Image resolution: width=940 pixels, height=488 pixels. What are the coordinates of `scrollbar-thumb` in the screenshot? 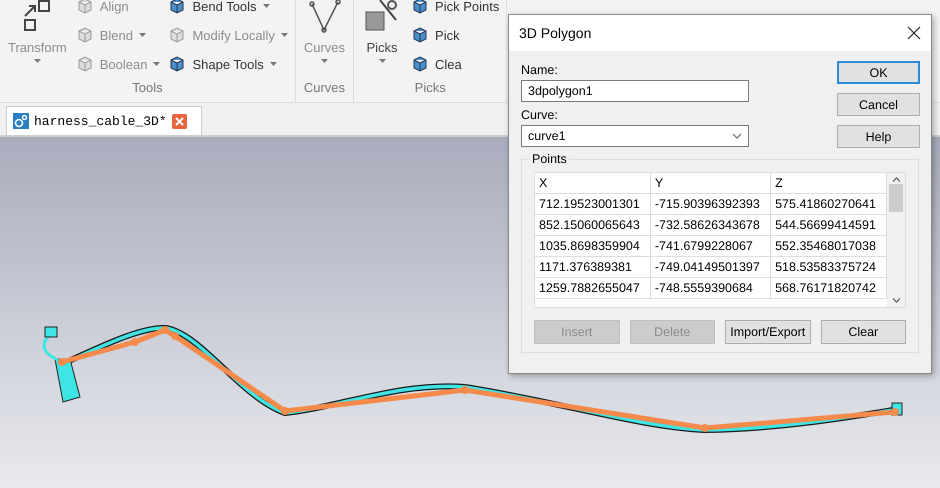 It's located at (896, 198).